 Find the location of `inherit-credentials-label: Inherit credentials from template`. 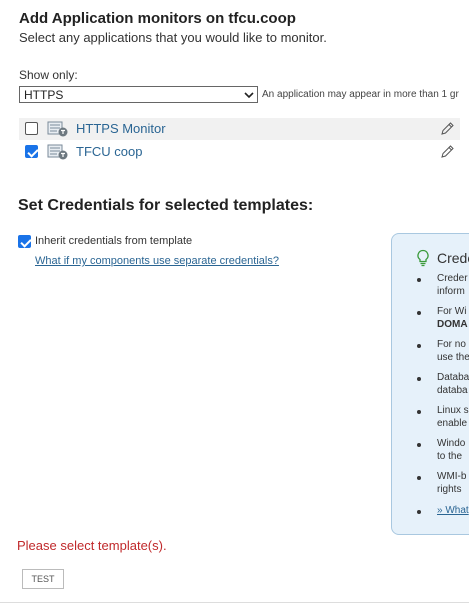

inherit-credentials-label: Inherit credentials from template is located at coordinates (114, 241).